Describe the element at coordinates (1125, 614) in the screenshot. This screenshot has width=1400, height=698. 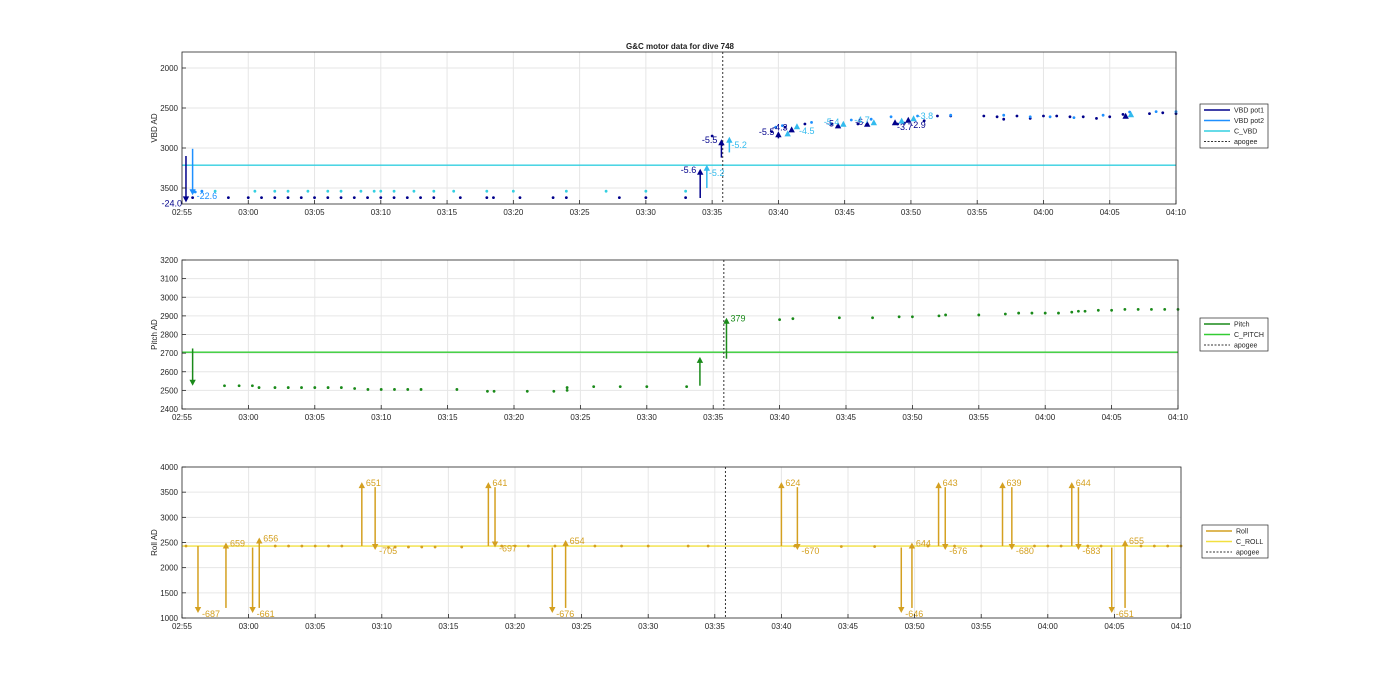
I see `arrow-label: -651` at that location.